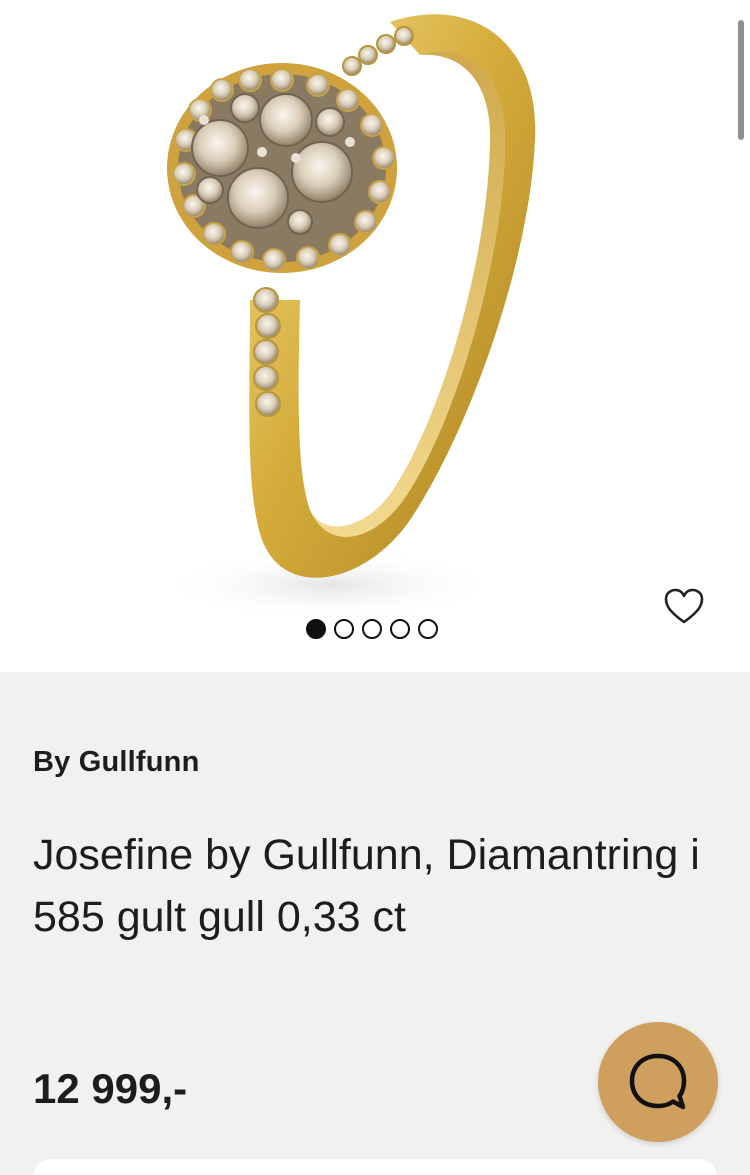 The width and height of the screenshot is (750, 1175). What do you see at coordinates (375, 1167) in the screenshot?
I see `bottom-card` at bounding box center [375, 1167].